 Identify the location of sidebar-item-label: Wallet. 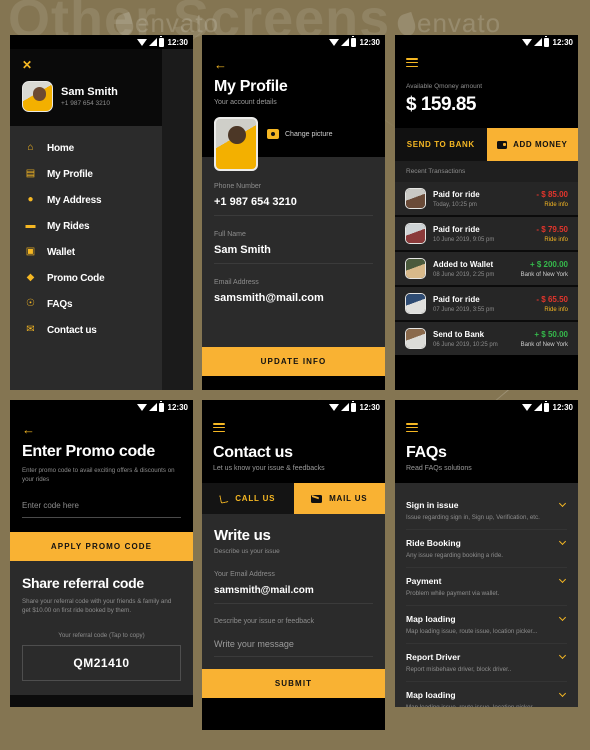
(61, 252).